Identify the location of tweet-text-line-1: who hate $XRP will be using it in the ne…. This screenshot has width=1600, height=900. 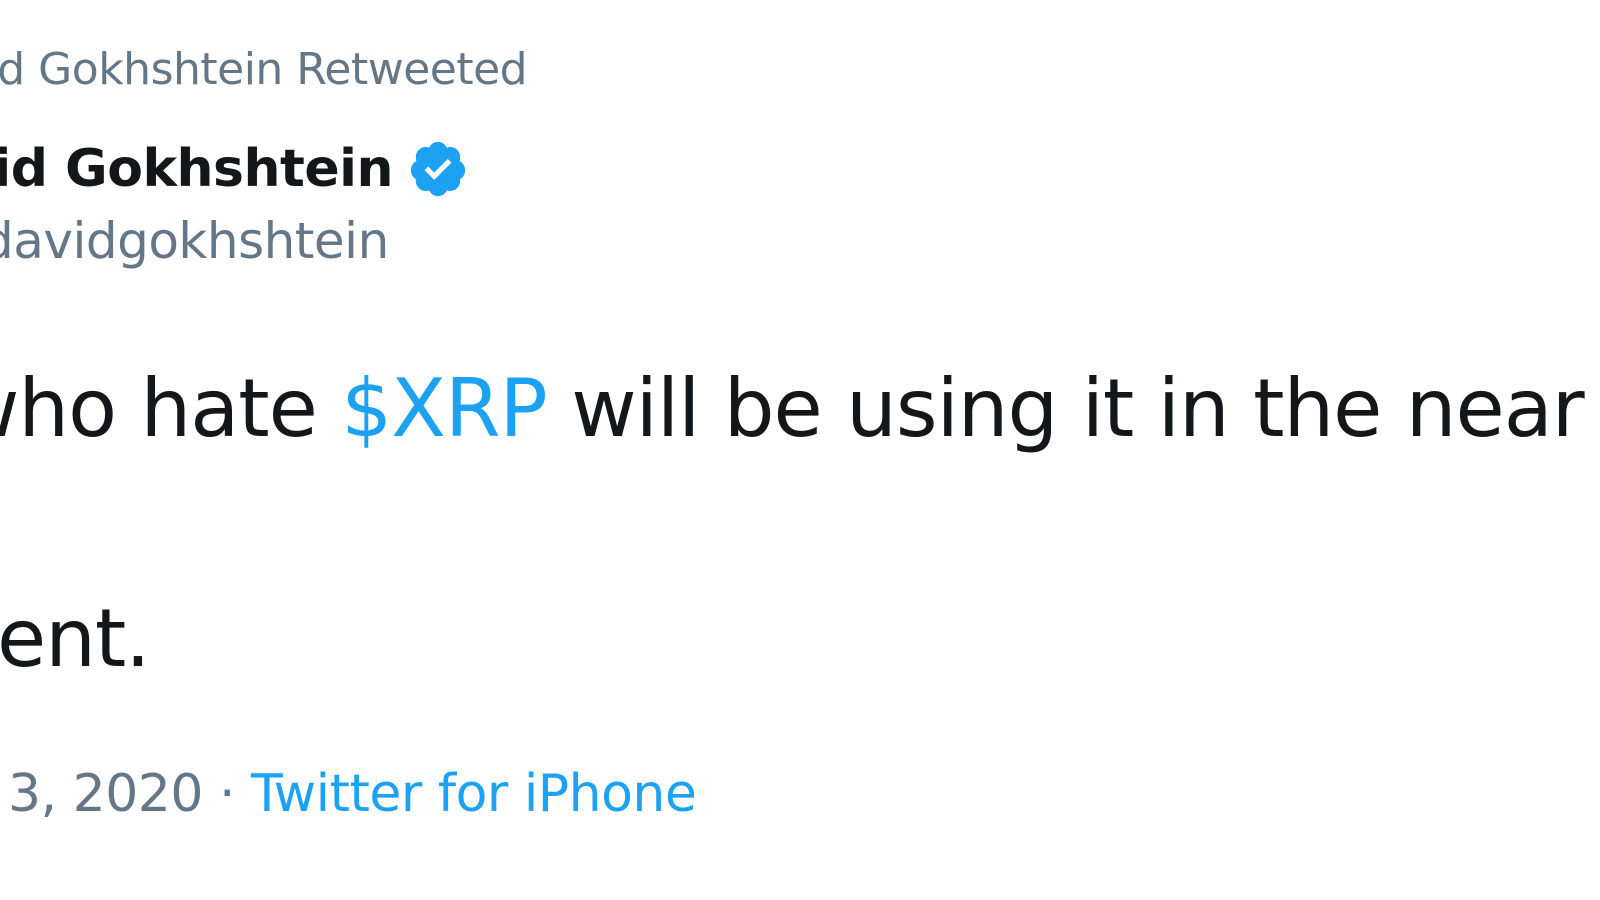
(792, 408).